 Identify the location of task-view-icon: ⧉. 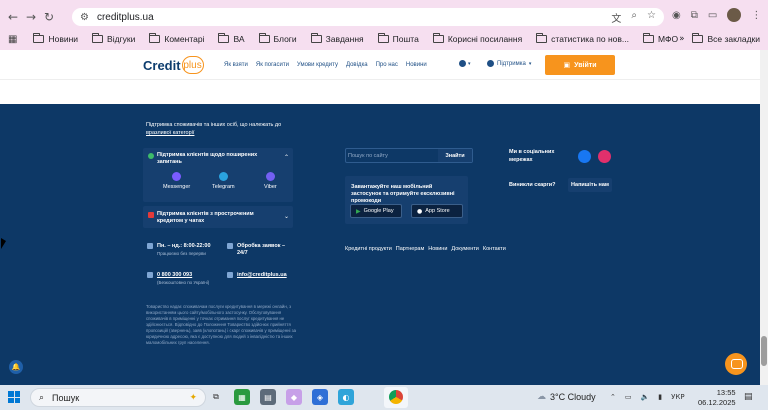
(216, 397).